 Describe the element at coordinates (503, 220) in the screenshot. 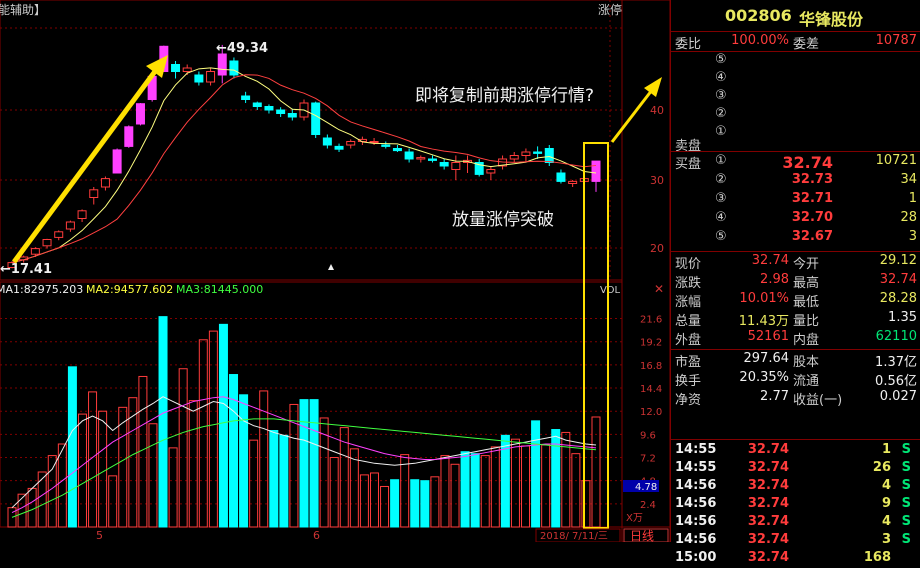

I see `breakout-annotation: 放量涨停突破` at that location.